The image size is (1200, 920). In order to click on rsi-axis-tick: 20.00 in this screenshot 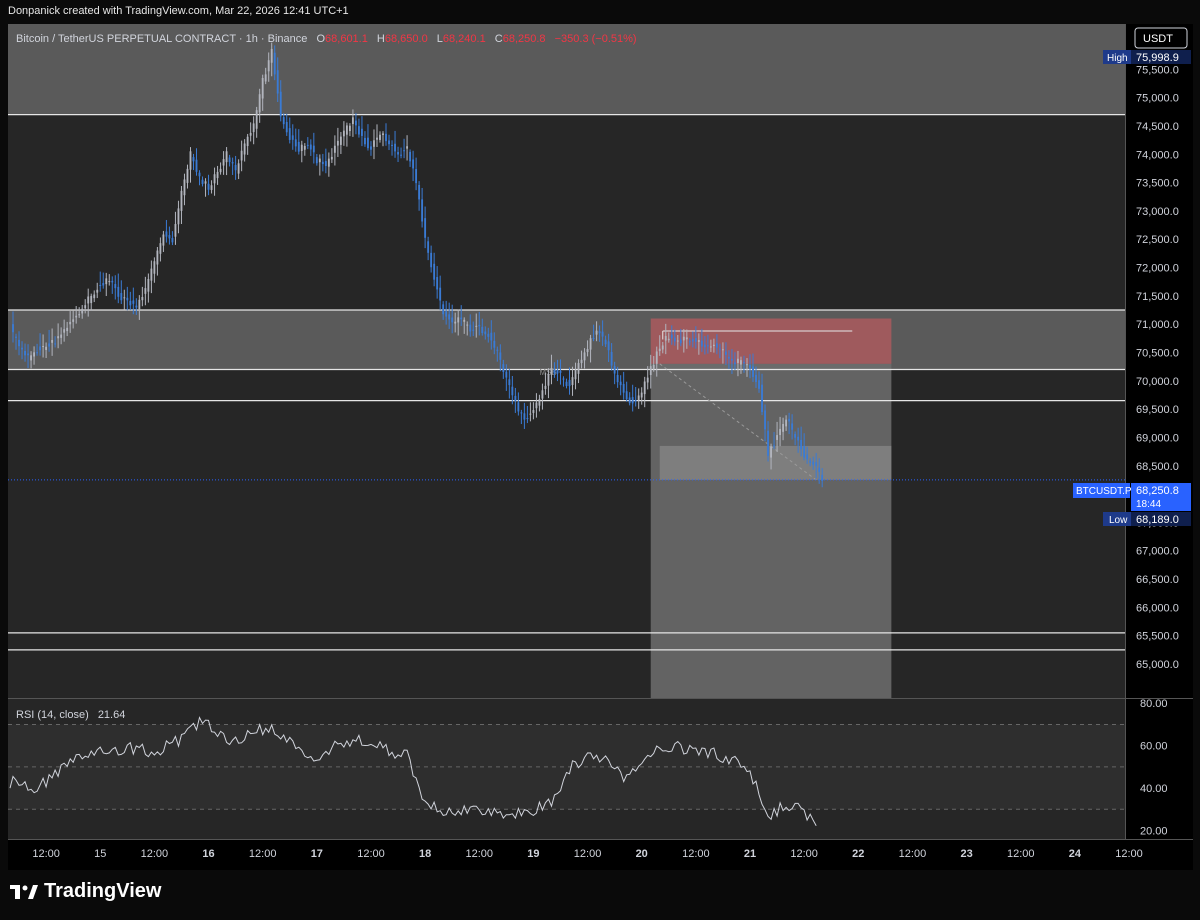, I will do `click(1154, 832)`.